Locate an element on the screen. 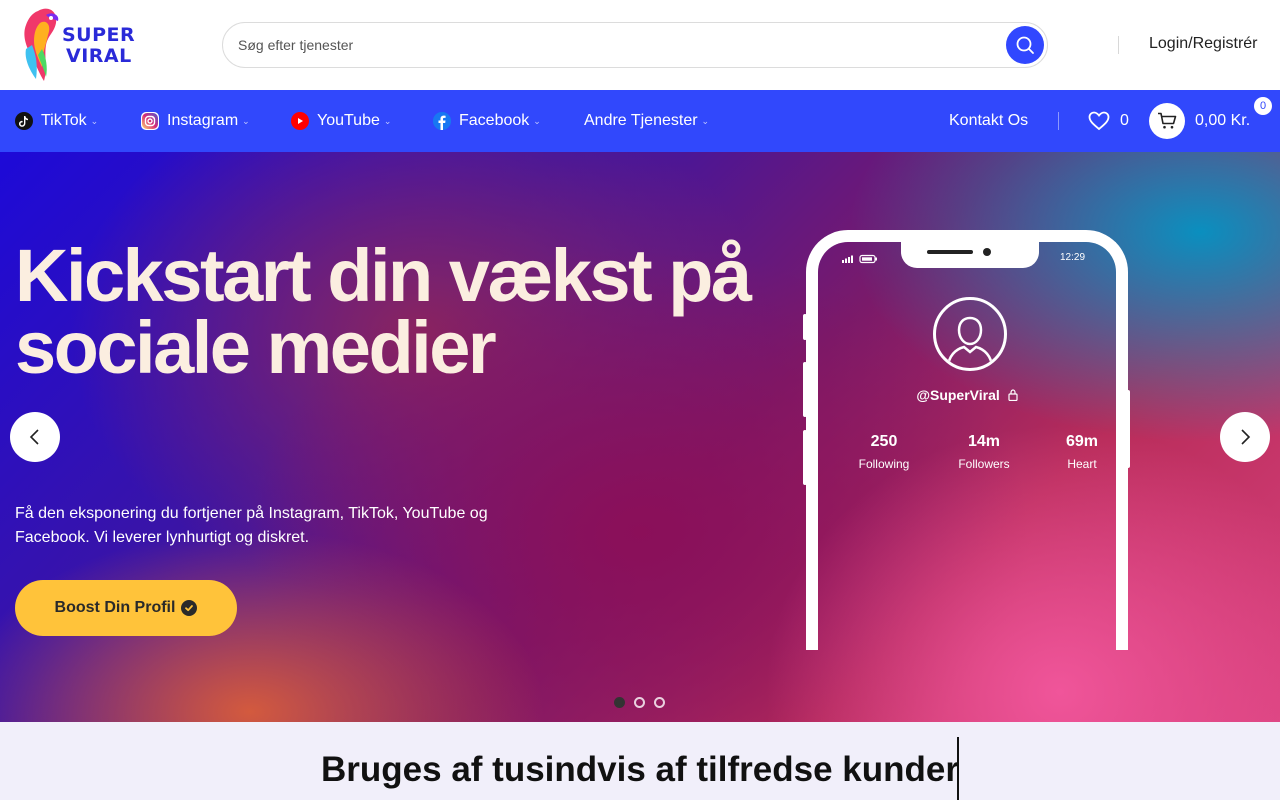 This screenshot has height=800, width=1280. login-register-link: Login/Registrér is located at coordinates (1203, 44).